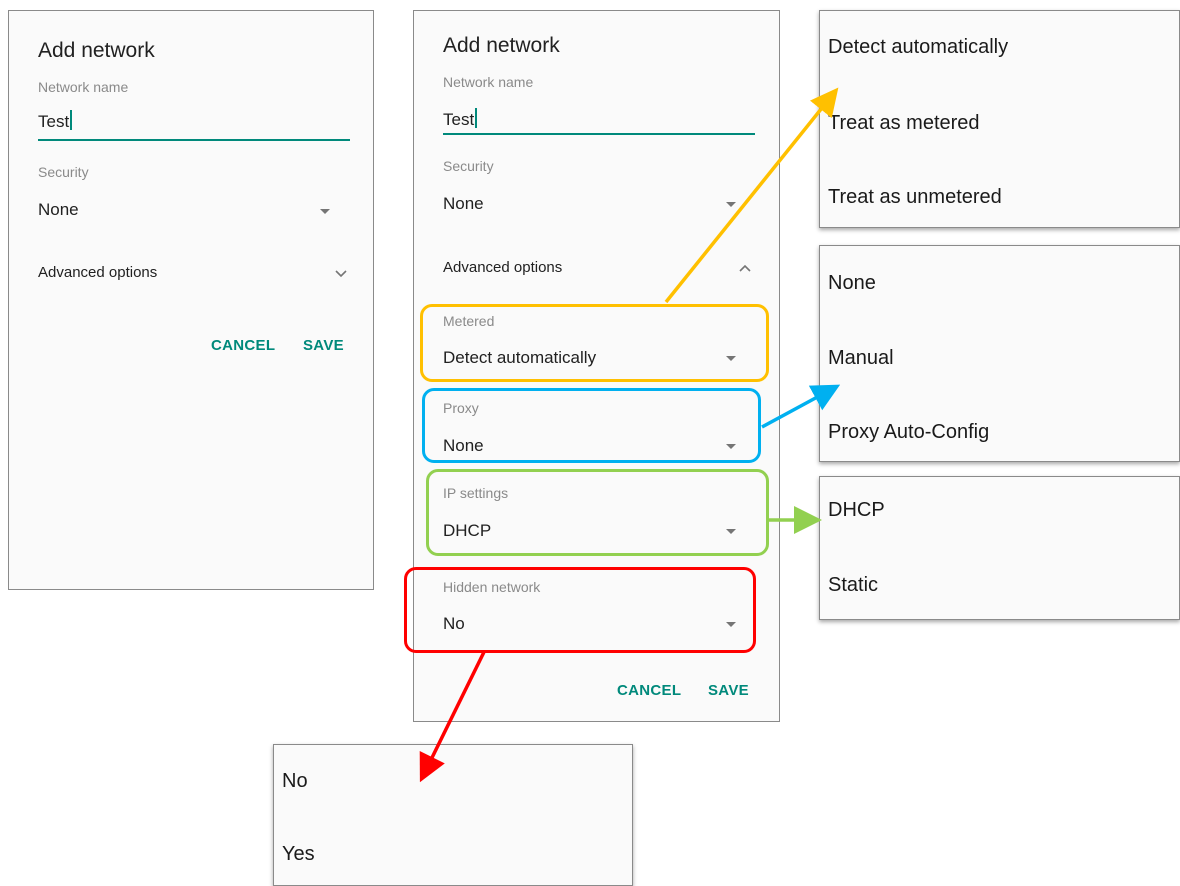 This screenshot has width=1180, height=886. Describe the element at coordinates (295, 781) in the screenshot. I see `menu-item: No` at that location.